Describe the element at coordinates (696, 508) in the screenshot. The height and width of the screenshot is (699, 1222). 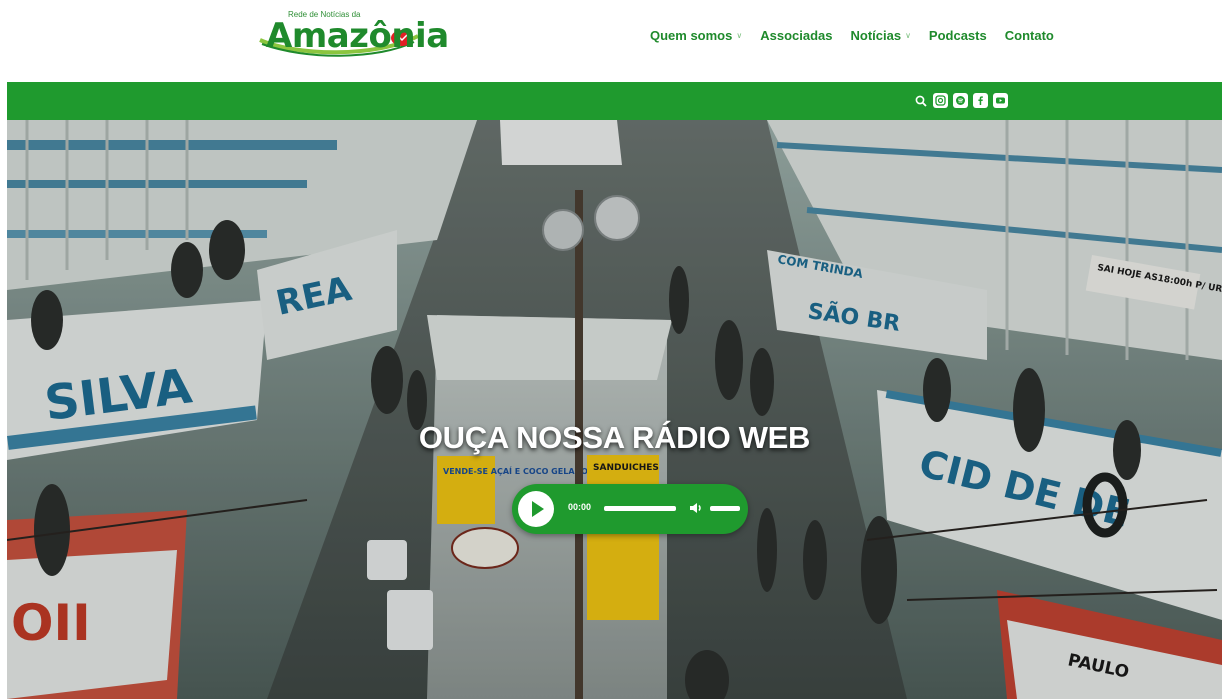
I see `volume-icon` at that location.